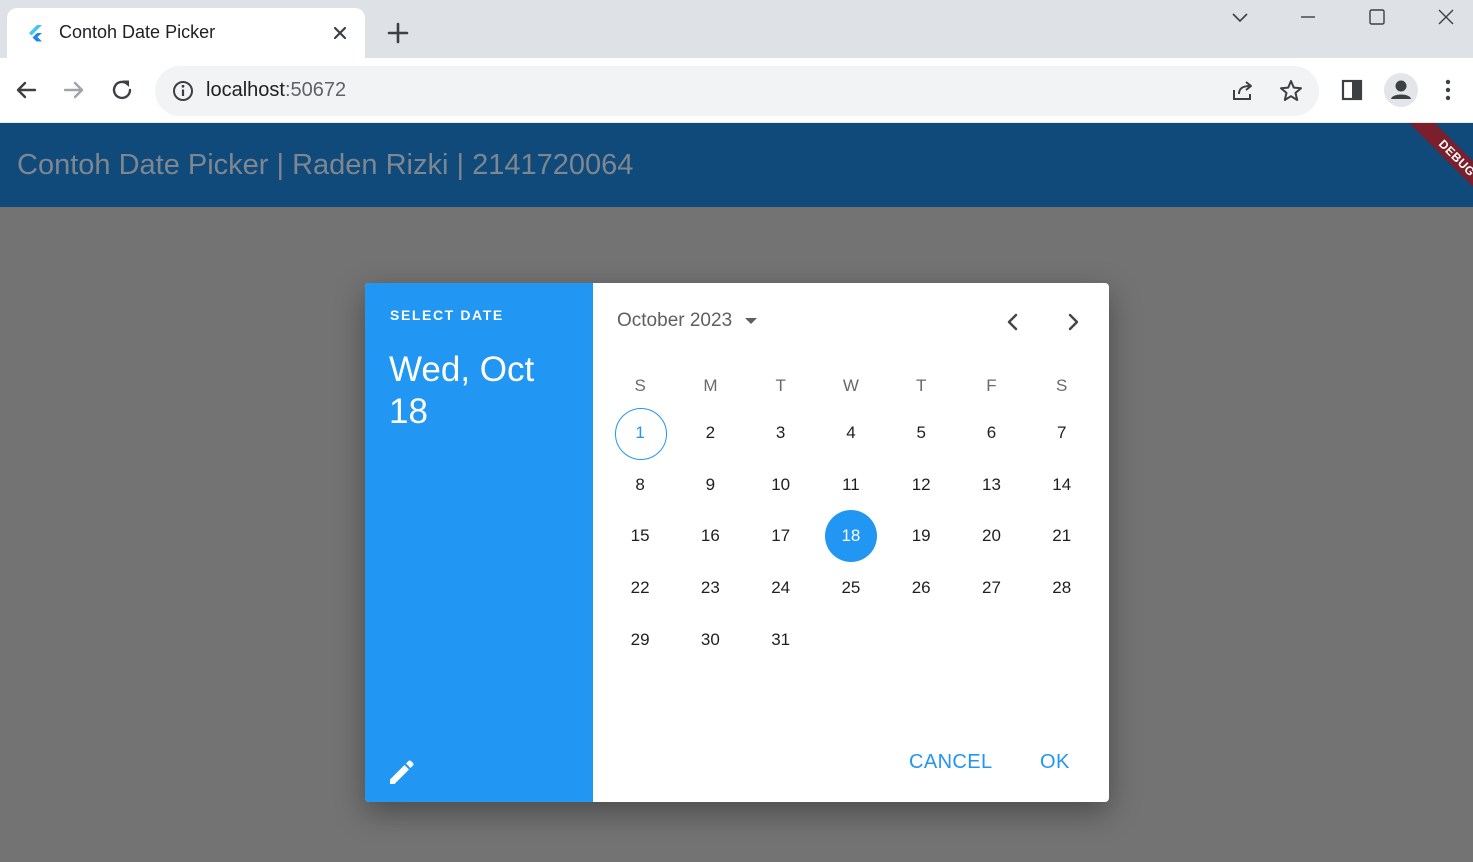 This screenshot has width=1473, height=862. Describe the element at coordinates (751, 321) in the screenshot. I see `caret-down-icon` at that location.